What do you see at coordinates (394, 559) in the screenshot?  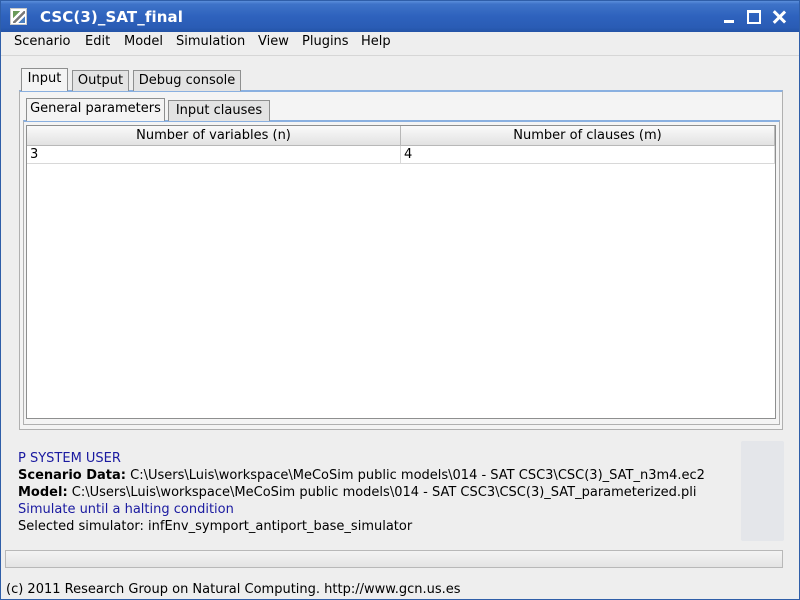 I see `progress-bar` at bounding box center [394, 559].